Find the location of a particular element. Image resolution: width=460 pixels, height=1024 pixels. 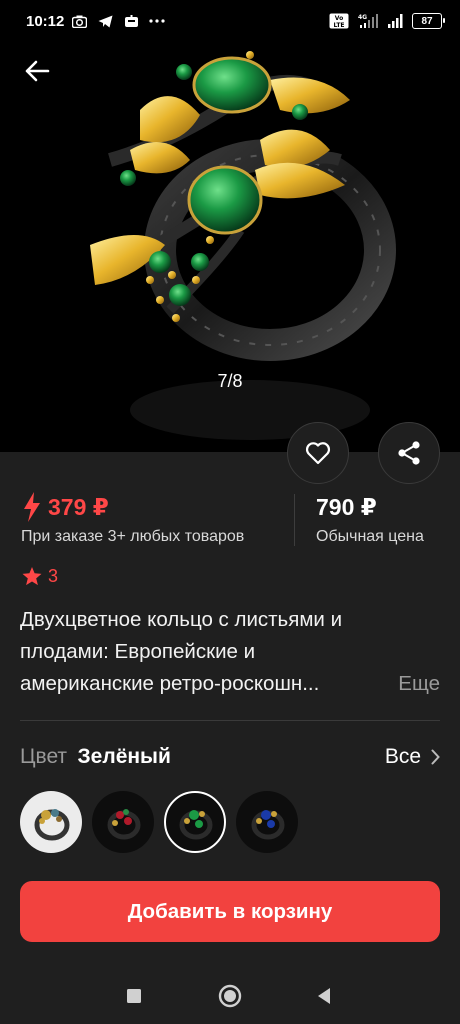

battery-indicator: 87 is located at coordinates (428, 21).